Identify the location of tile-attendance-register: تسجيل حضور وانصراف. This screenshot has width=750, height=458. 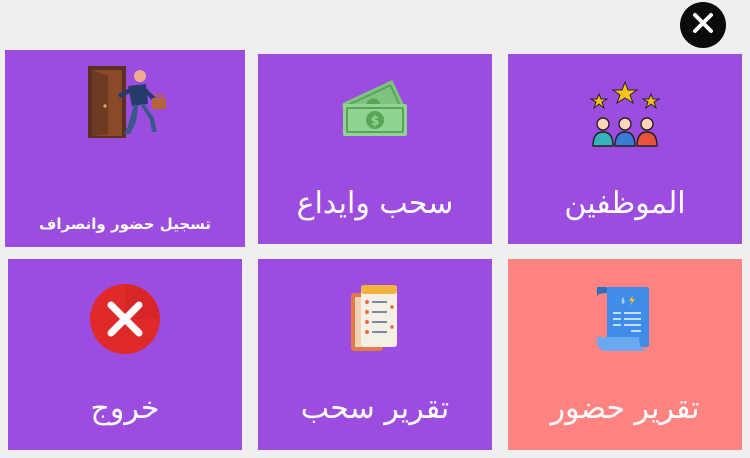
(125, 148).